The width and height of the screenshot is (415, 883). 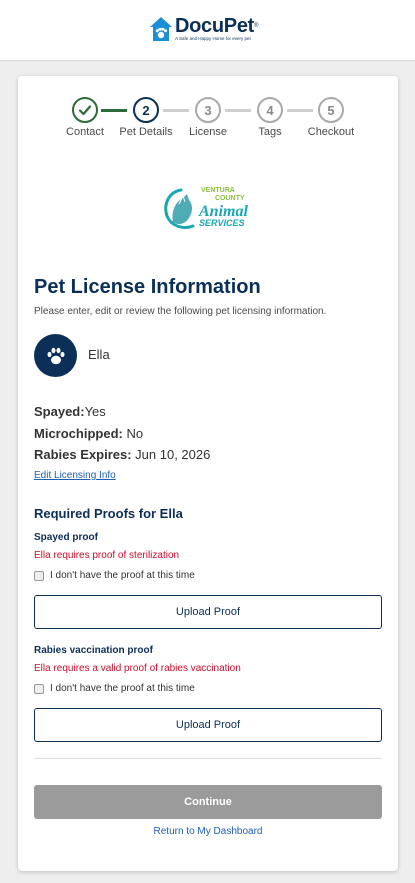 What do you see at coordinates (208, 758) in the screenshot?
I see `divider` at bounding box center [208, 758].